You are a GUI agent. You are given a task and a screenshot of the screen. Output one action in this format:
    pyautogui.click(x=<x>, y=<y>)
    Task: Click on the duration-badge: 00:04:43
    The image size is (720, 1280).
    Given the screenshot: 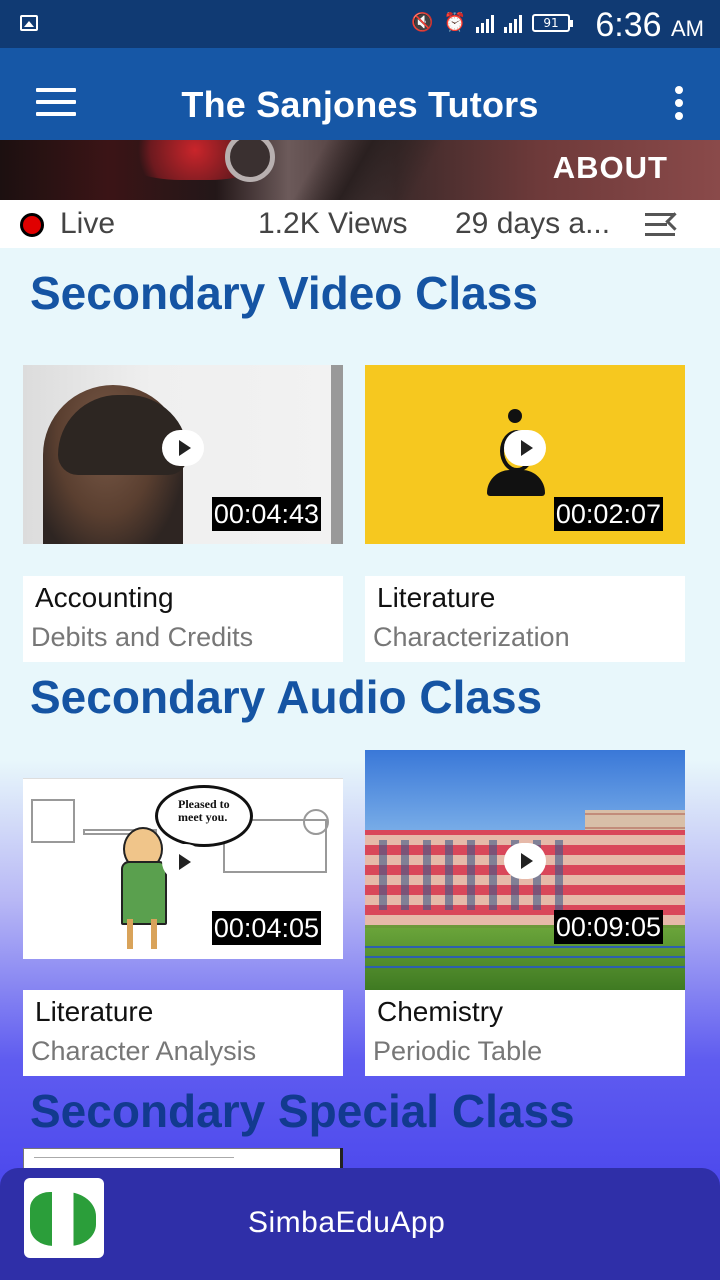 What is the action you would take?
    pyautogui.click(x=266, y=514)
    